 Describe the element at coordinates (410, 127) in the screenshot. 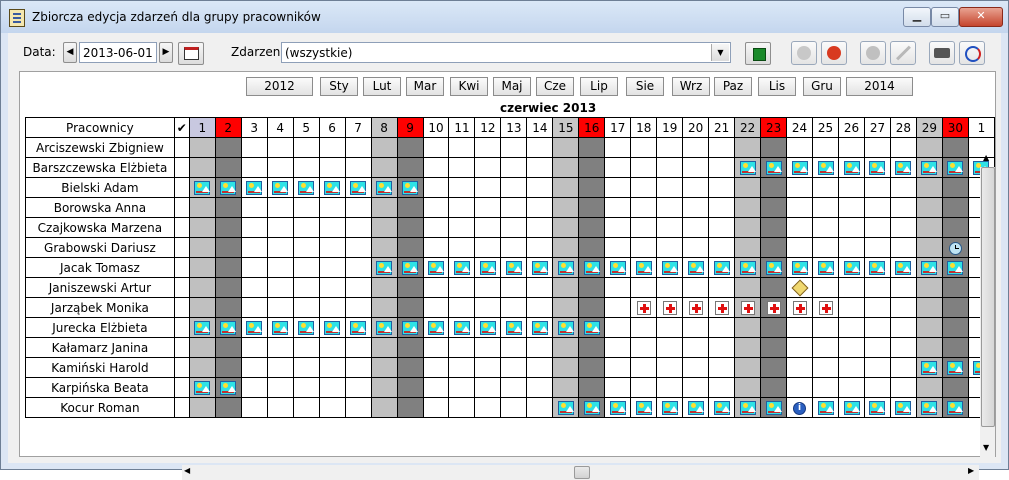

I see `day-header-9: 9` at that location.